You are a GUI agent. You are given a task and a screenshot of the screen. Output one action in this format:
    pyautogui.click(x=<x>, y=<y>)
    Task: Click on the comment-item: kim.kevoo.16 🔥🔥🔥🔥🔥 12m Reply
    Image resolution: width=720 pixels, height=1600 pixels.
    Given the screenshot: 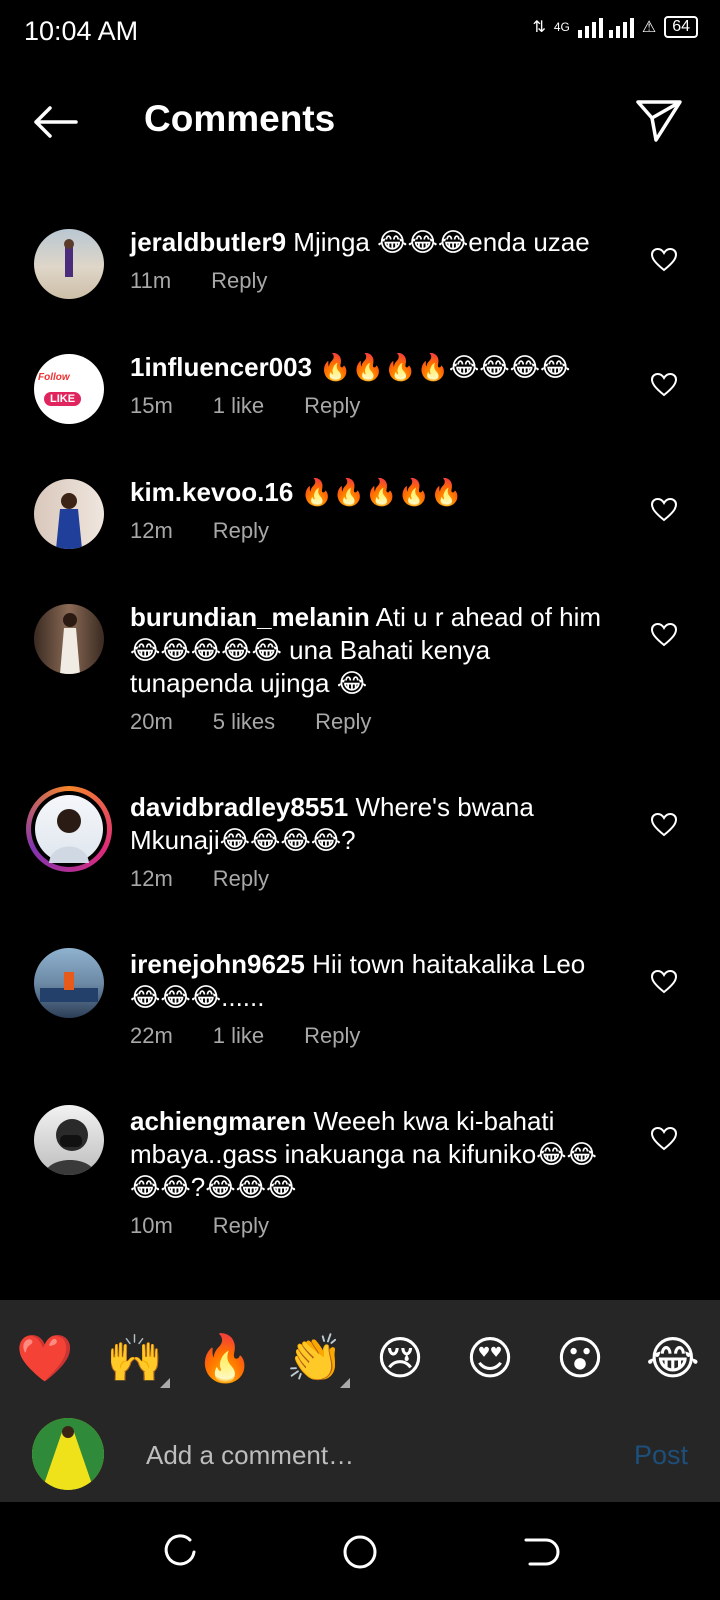 What is the action you would take?
    pyautogui.click(x=360, y=508)
    